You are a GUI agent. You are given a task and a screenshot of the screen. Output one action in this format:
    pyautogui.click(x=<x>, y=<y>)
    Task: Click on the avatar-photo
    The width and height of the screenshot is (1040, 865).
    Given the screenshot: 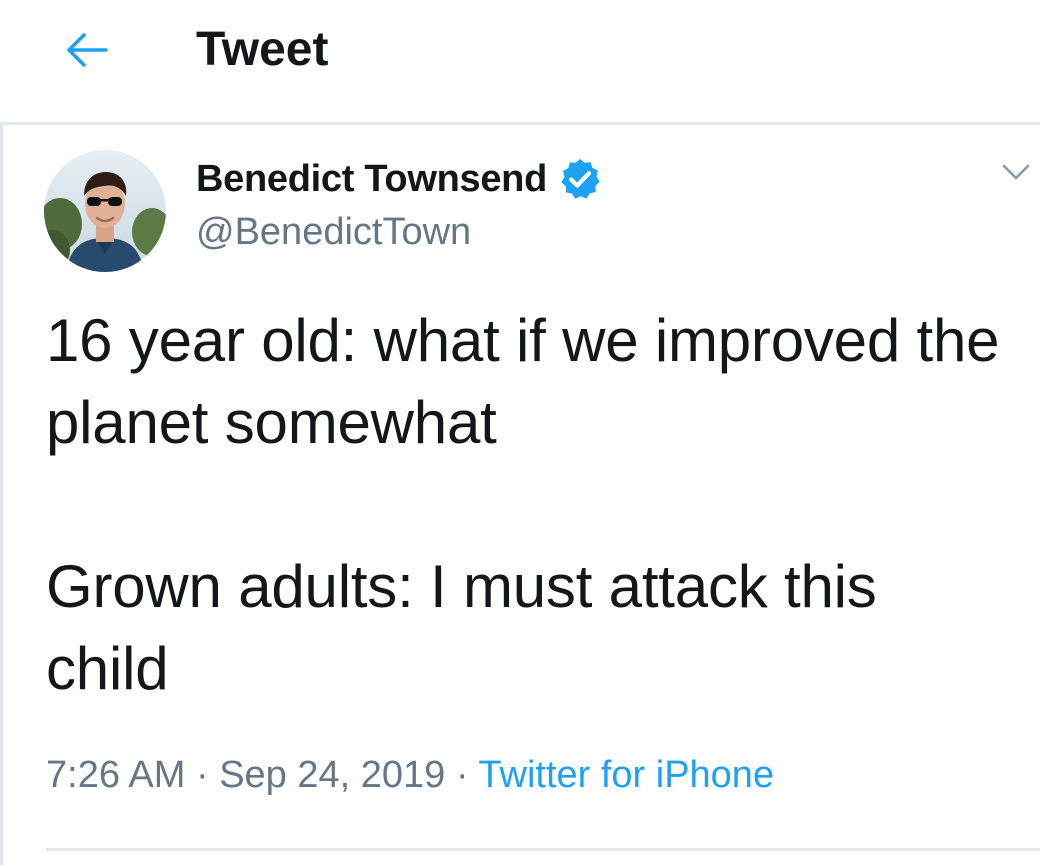 What is the action you would take?
    pyautogui.click(x=105, y=211)
    